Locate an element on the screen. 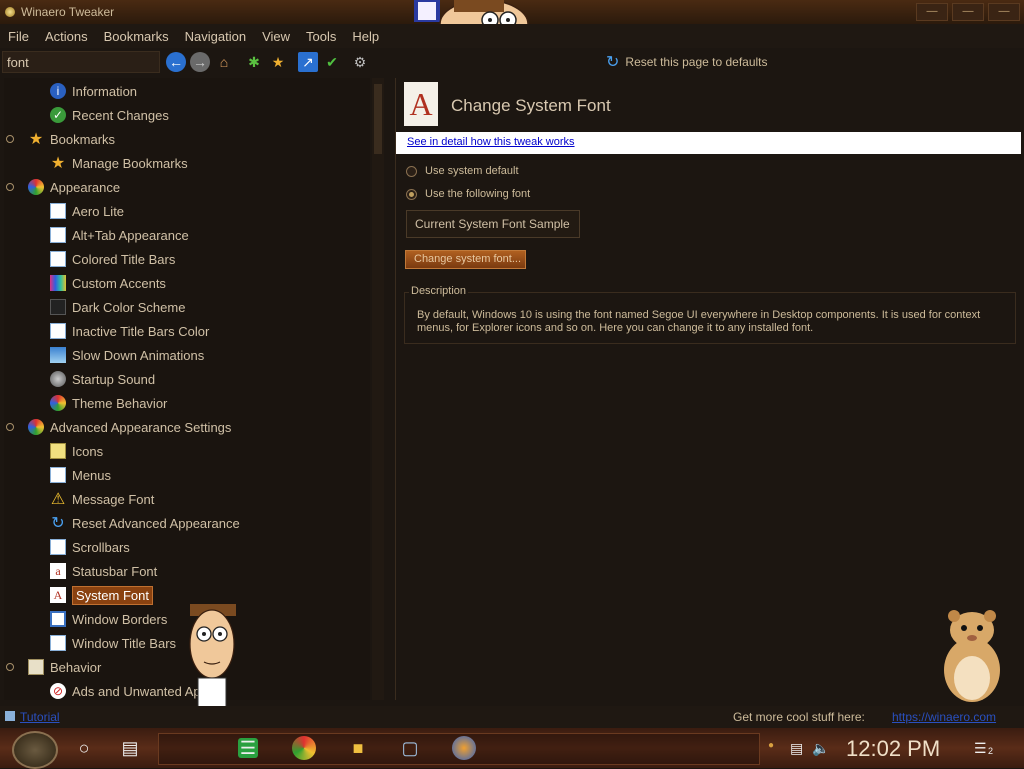 Image resolution: width=1024 pixels, height=769 pixels. add-bookmark-icon: ✱ is located at coordinates (254, 62).